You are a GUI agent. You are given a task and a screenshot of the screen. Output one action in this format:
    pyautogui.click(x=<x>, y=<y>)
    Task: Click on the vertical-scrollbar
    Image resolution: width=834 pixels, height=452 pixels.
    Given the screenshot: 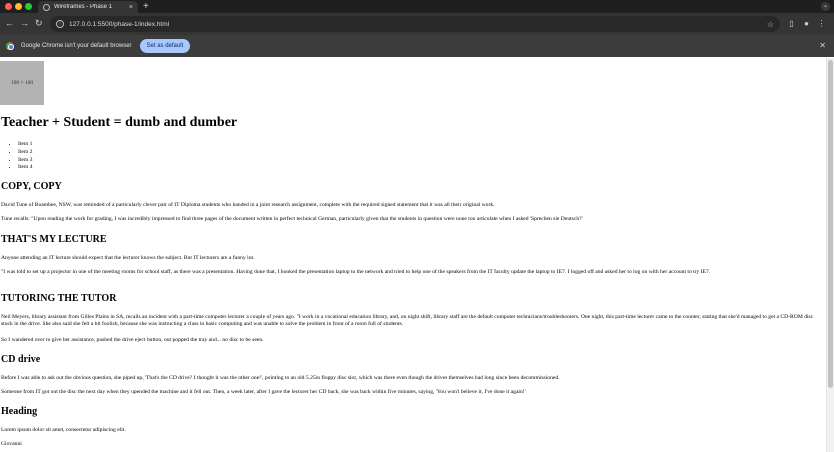 What is the action you would take?
    pyautogui.click(x=830, y=255)
    